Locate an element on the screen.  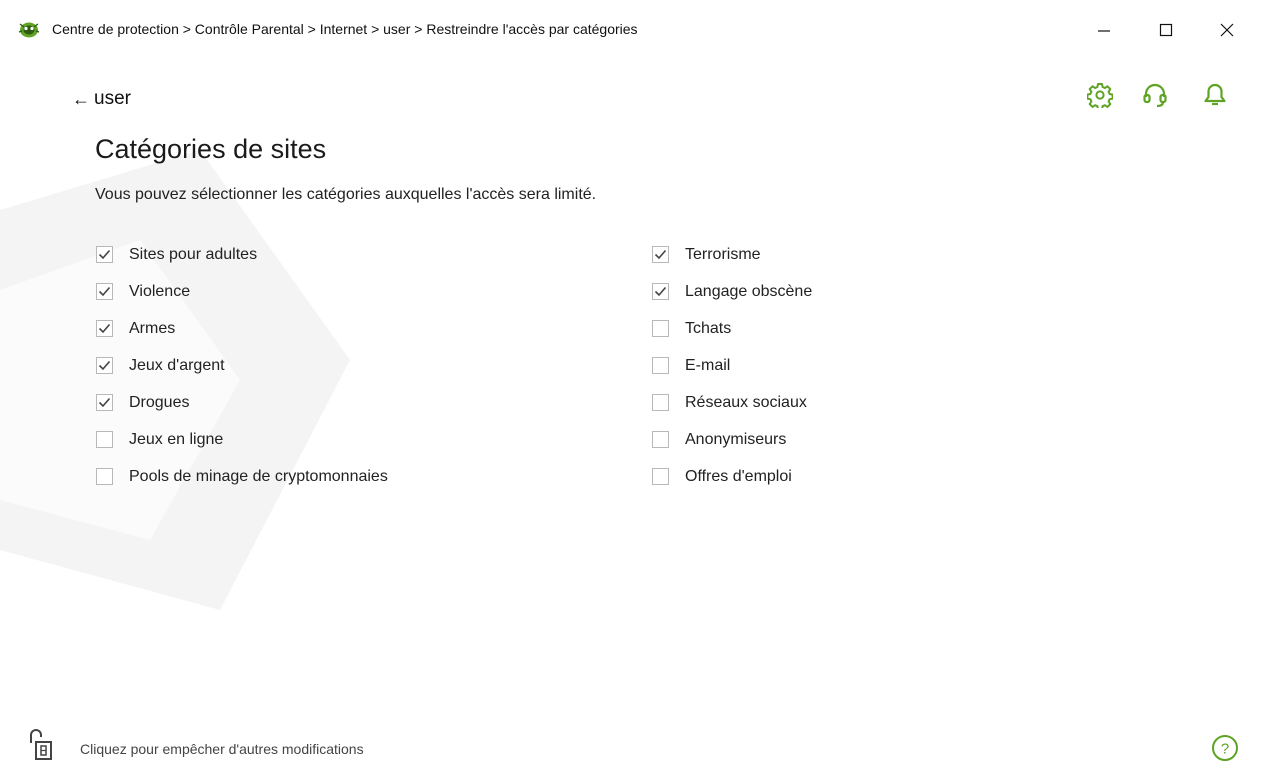
category-label: Drogues is located at coordinates (159, 402).